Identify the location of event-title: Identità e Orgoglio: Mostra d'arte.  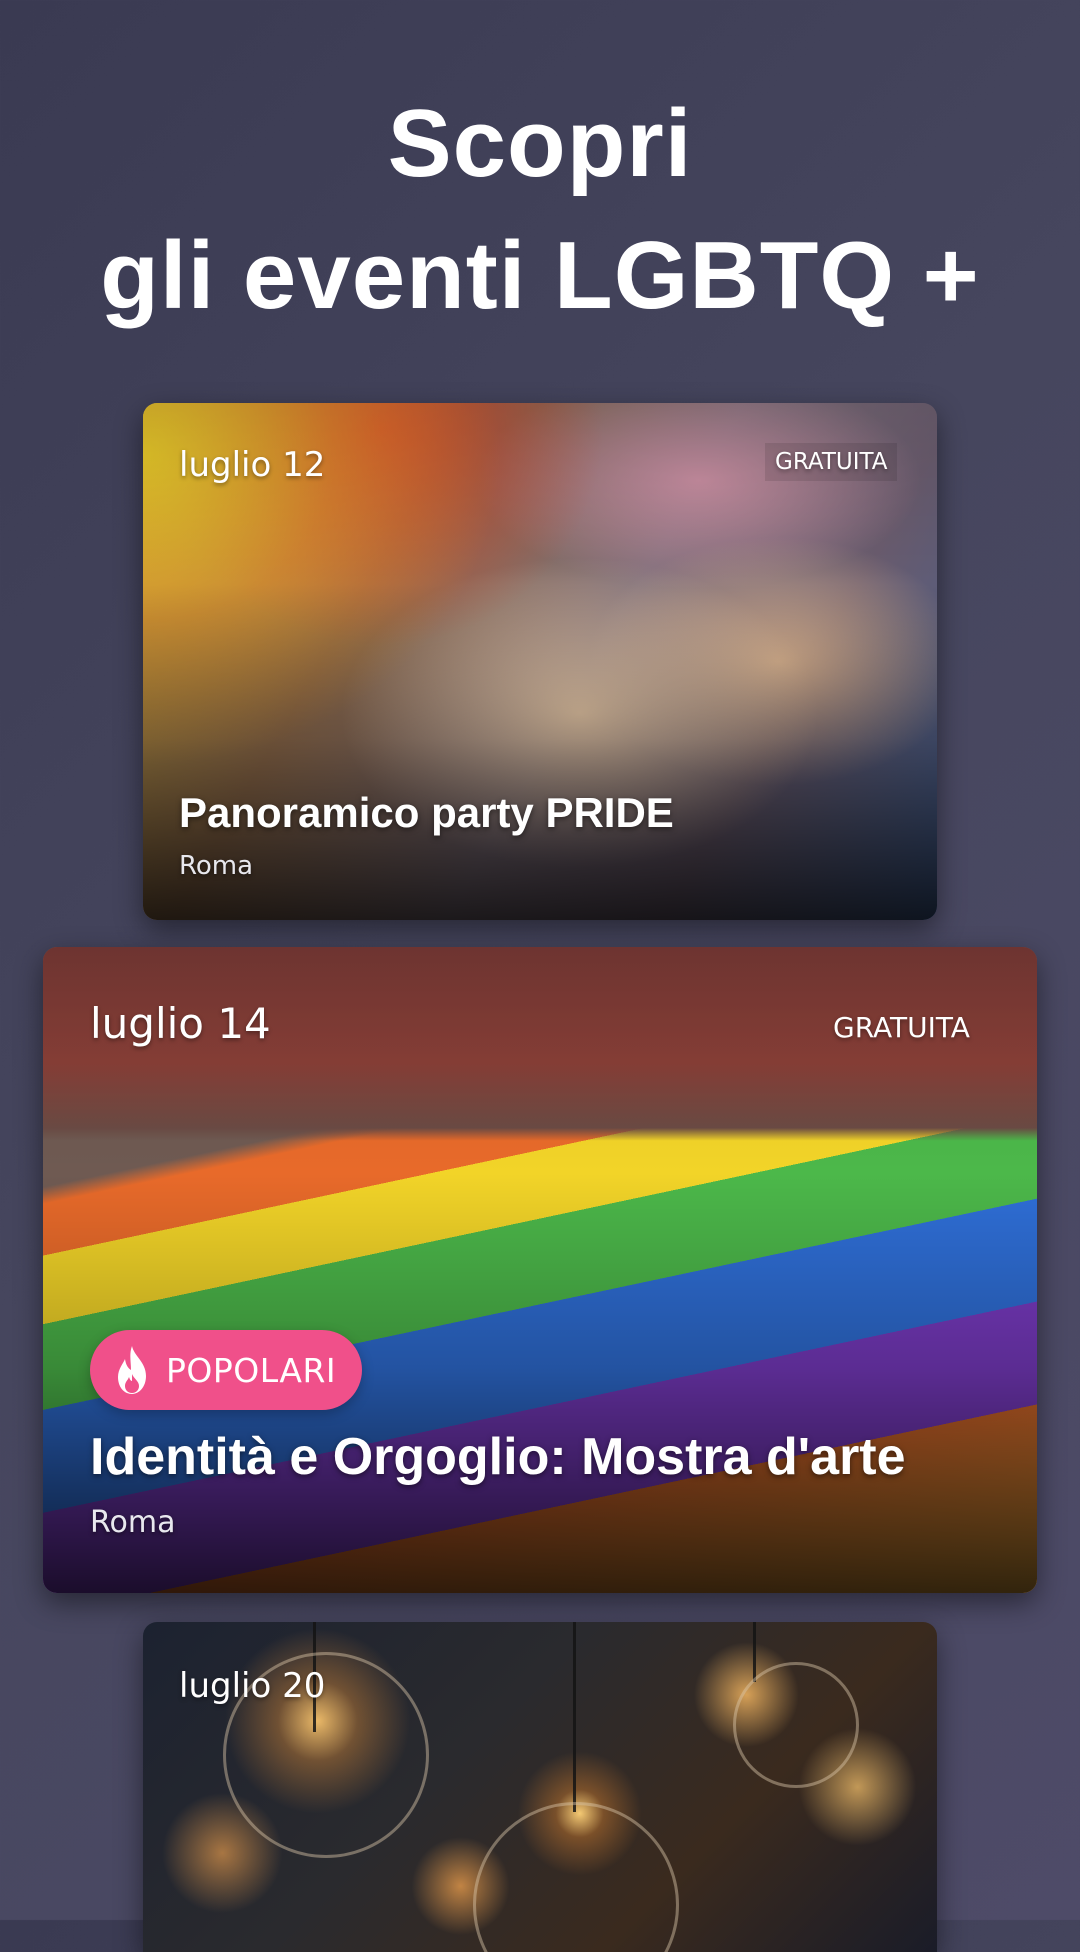
(498, 1457).